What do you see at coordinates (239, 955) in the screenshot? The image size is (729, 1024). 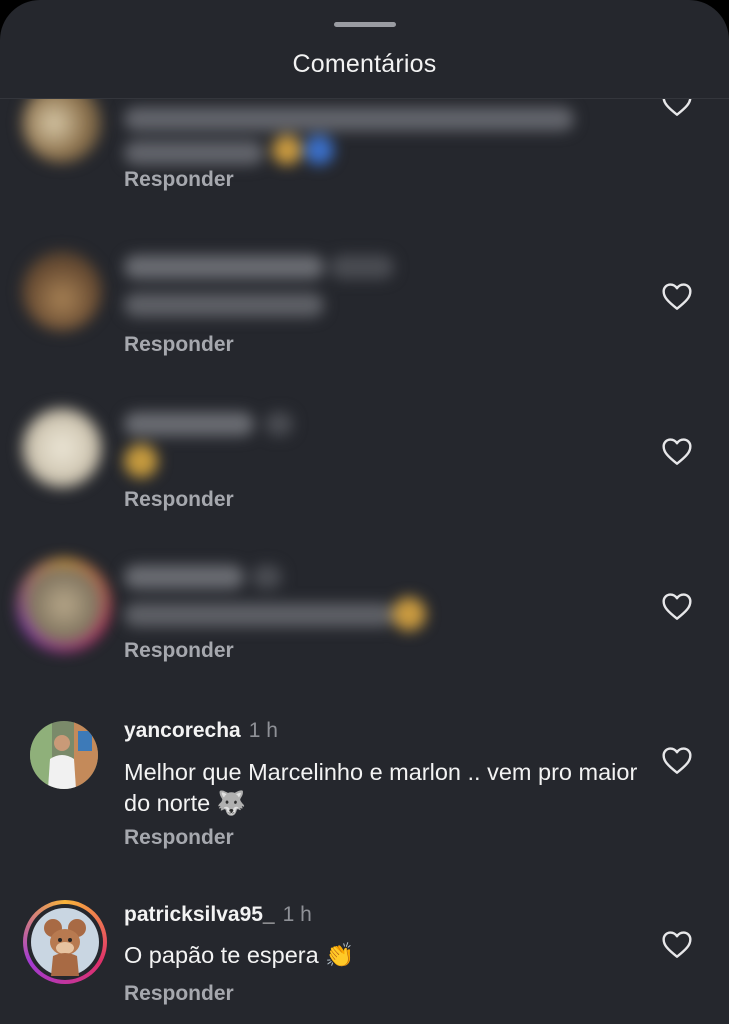 I see `comment-text: O papão te espera 👏` at bounding box center [239, 955].